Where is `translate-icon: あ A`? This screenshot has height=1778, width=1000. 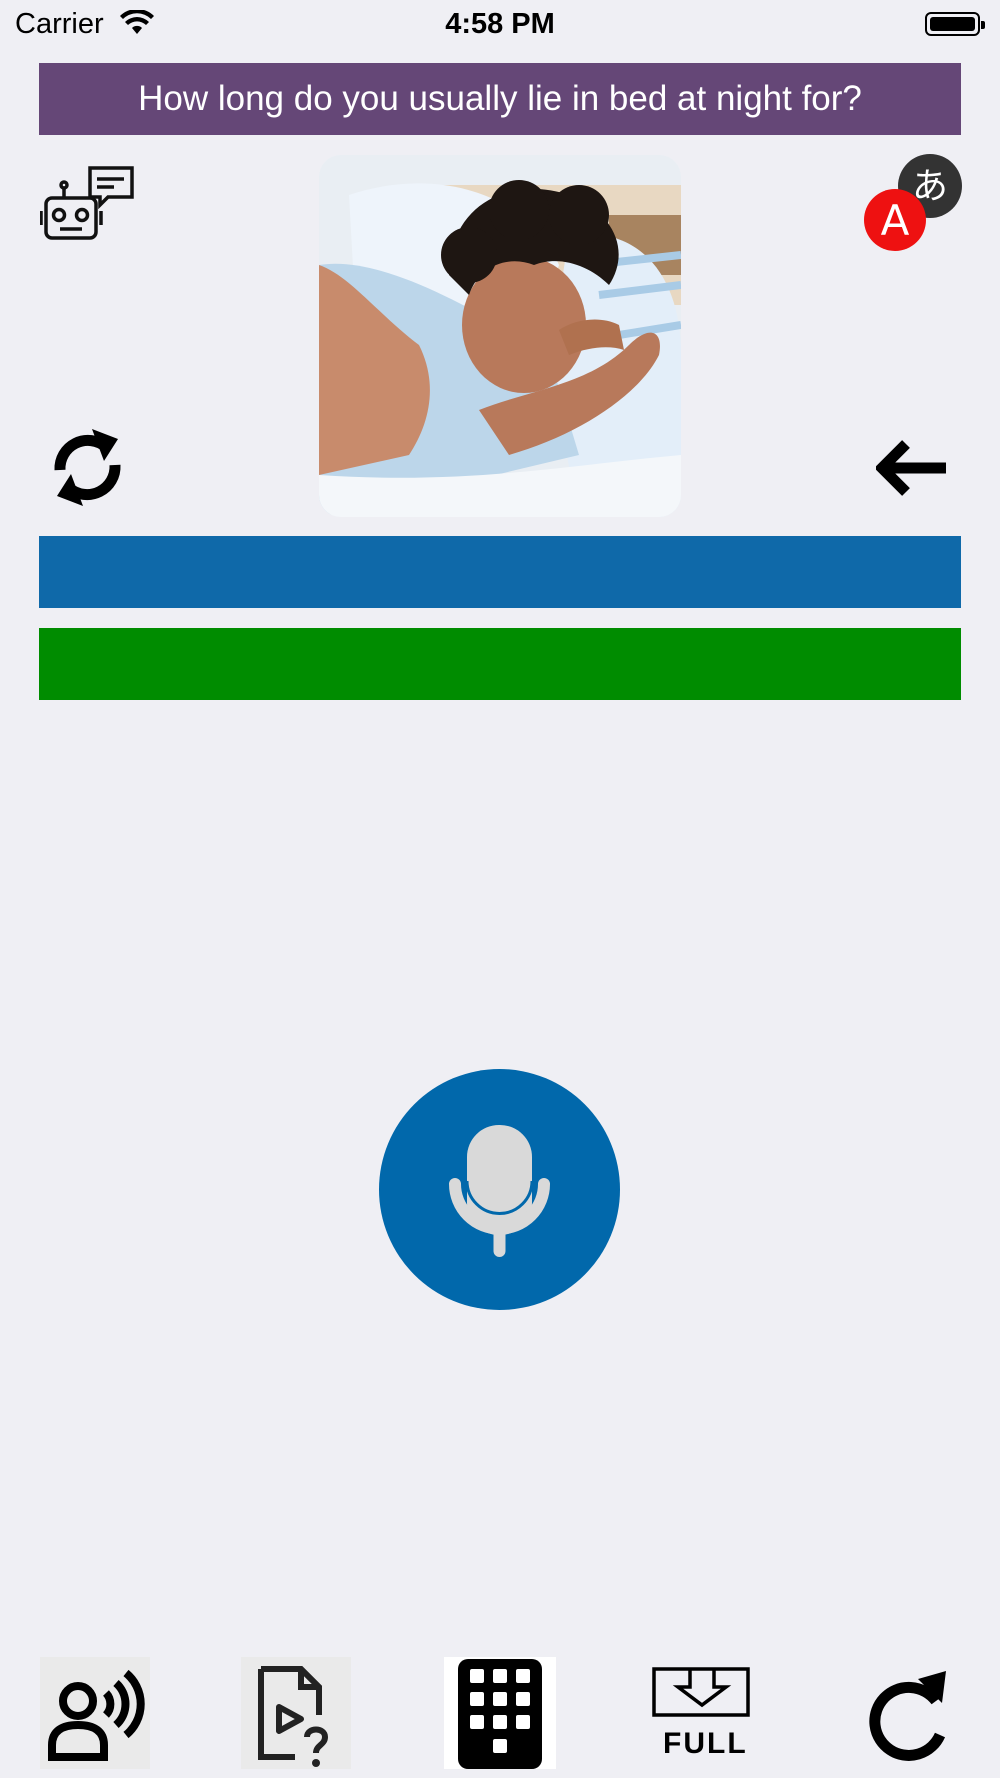
translate-icon: あ A is located at coordinates (913, 202).